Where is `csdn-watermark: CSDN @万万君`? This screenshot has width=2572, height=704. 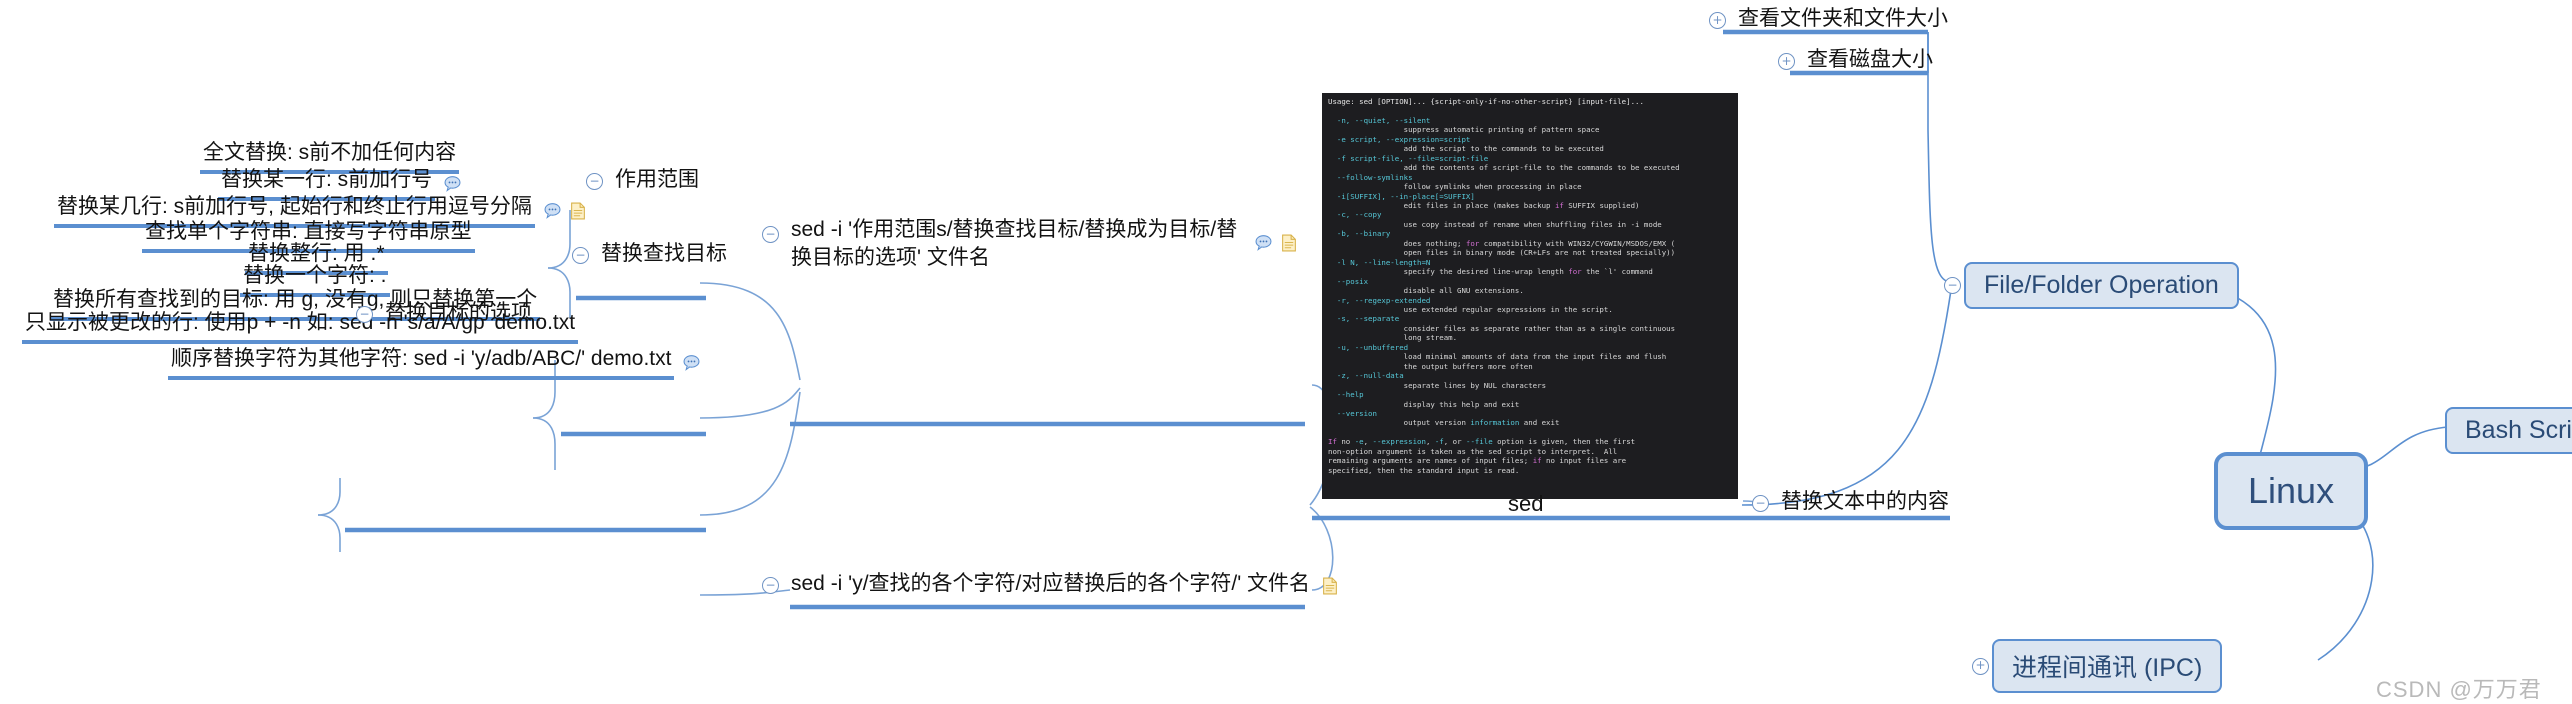
csdn-watermark: CSDN @万万君 is located at coordinates (2459, 689).